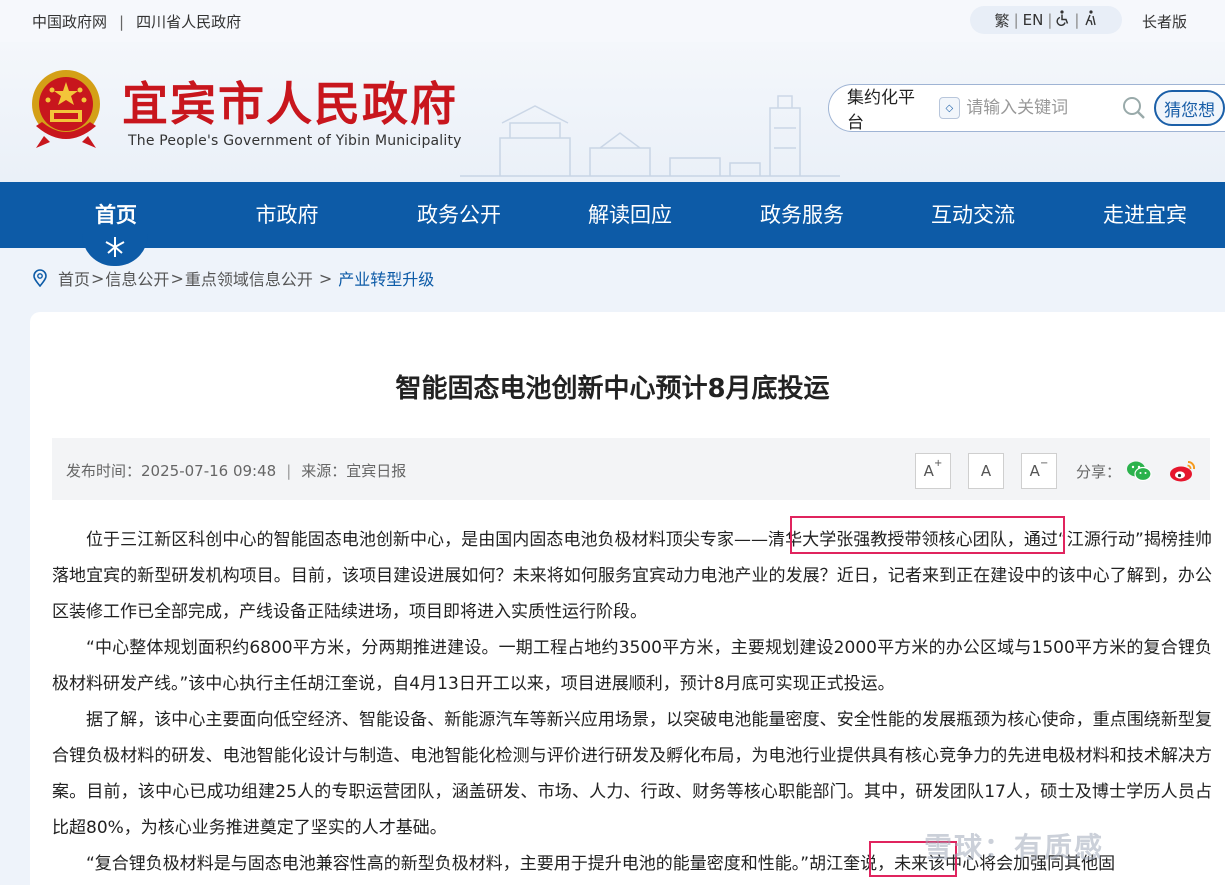 This screenshot has height=885, width=1225. What do you see at coordinates (1063, 20) in the screenshot?
I see `wheelchair-icon` at bounding box center [1063, 20].